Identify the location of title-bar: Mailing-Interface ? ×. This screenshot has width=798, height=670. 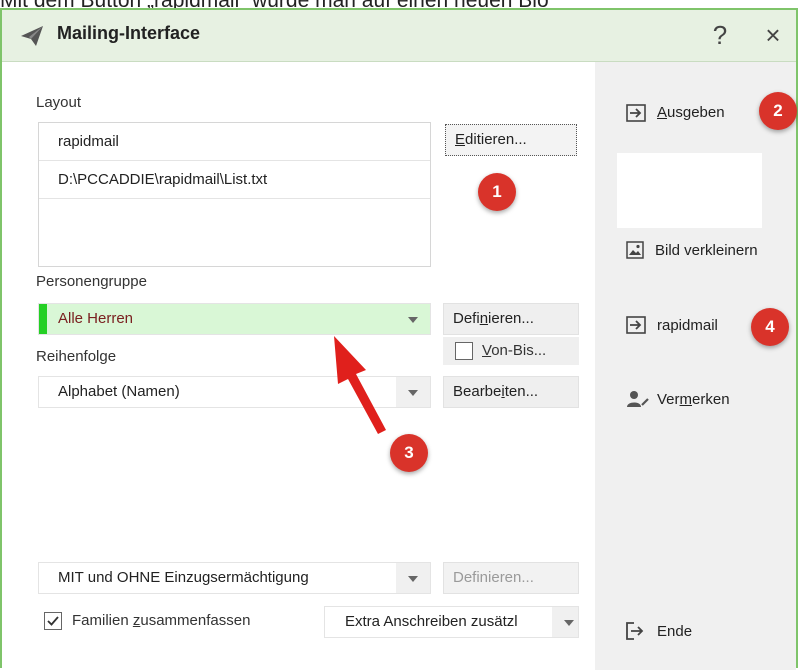
(399, 36).